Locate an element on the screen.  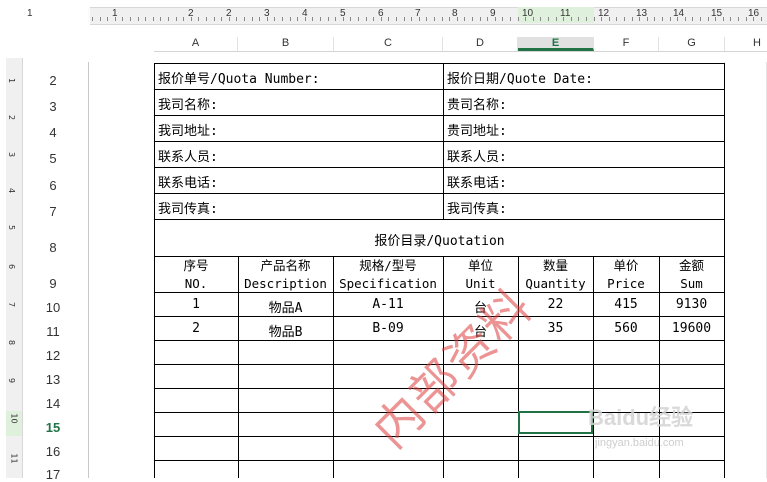
column-header-f: F is located at coordinates (626, 44).